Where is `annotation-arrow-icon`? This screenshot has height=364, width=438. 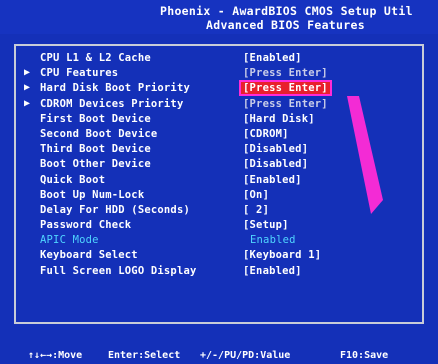 annotation-arrow-icon is located at coordinates (365, 155).